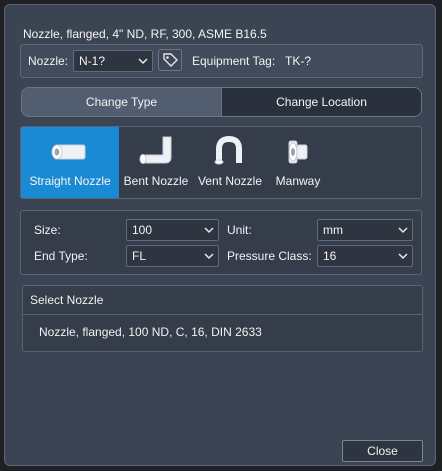 The height and width of the screenshot is (471, 442). What do you see at coordinates (172, 256) in the screenshot?
I see `end-type-select: FL` at bounding box center [172, 256].